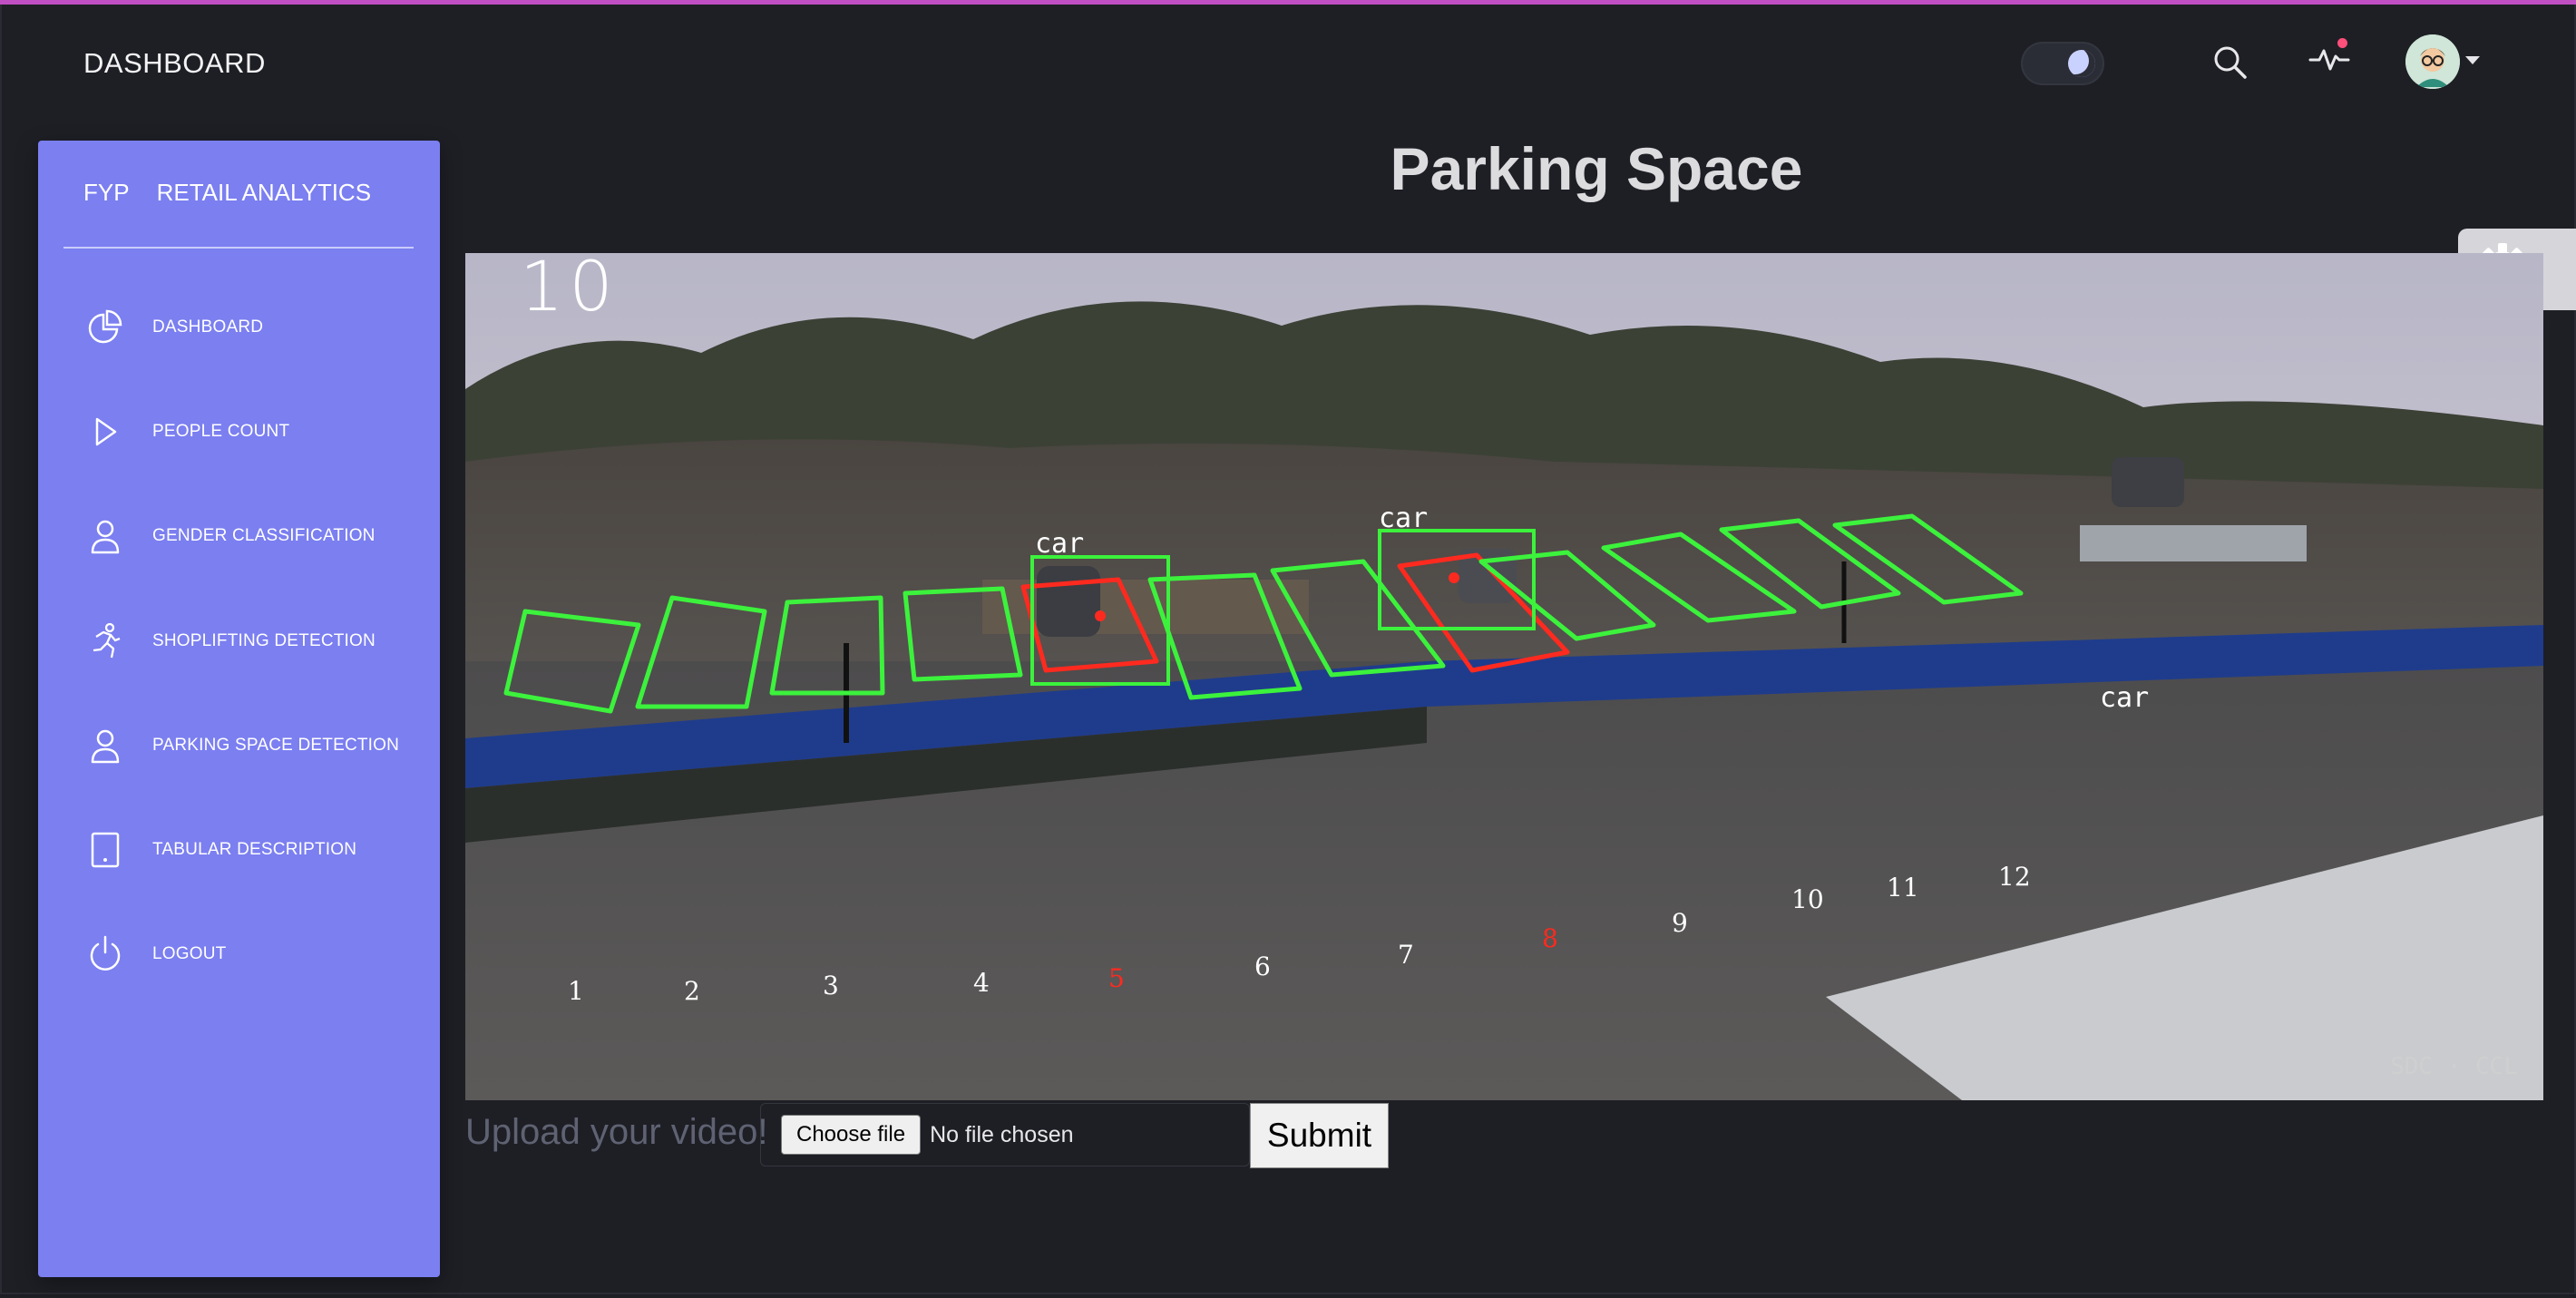 This screenshot has width=2576, height=1298. Describe the element at coordinates (1550, 938) in the screenshot. I see `parking-spot-label: 8` at that location.